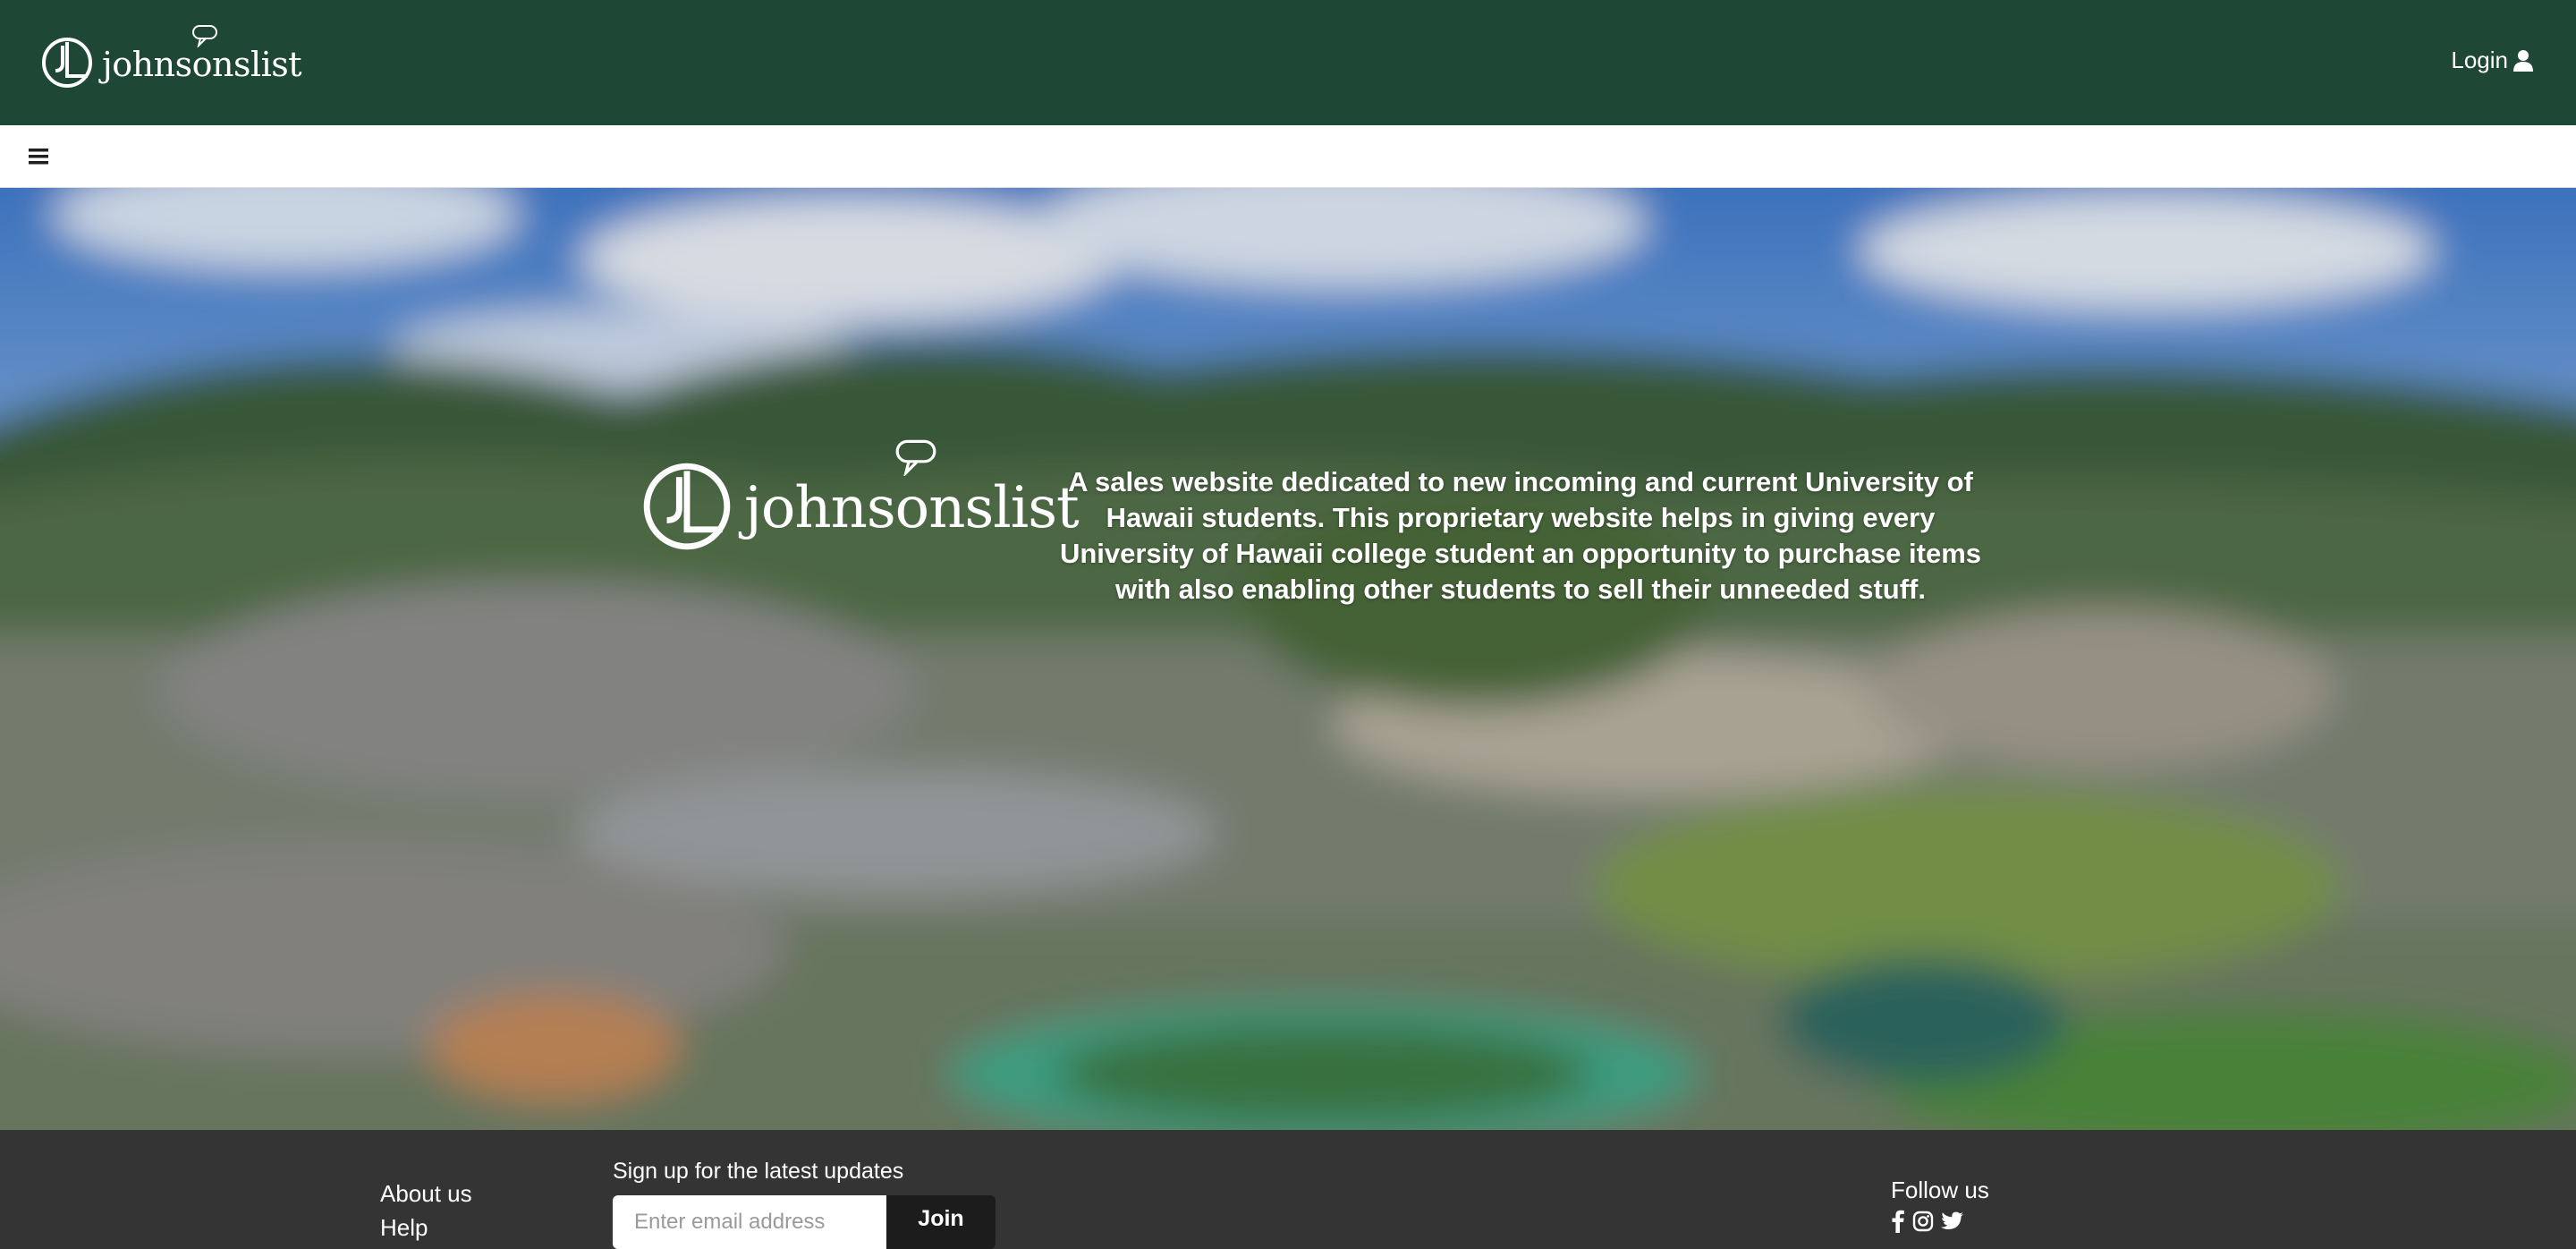  What do you see at coordinates (1940, 1190) in the screenshot?
I see `follow-us-label: Follow us` at bounding box center [1940, 1190].